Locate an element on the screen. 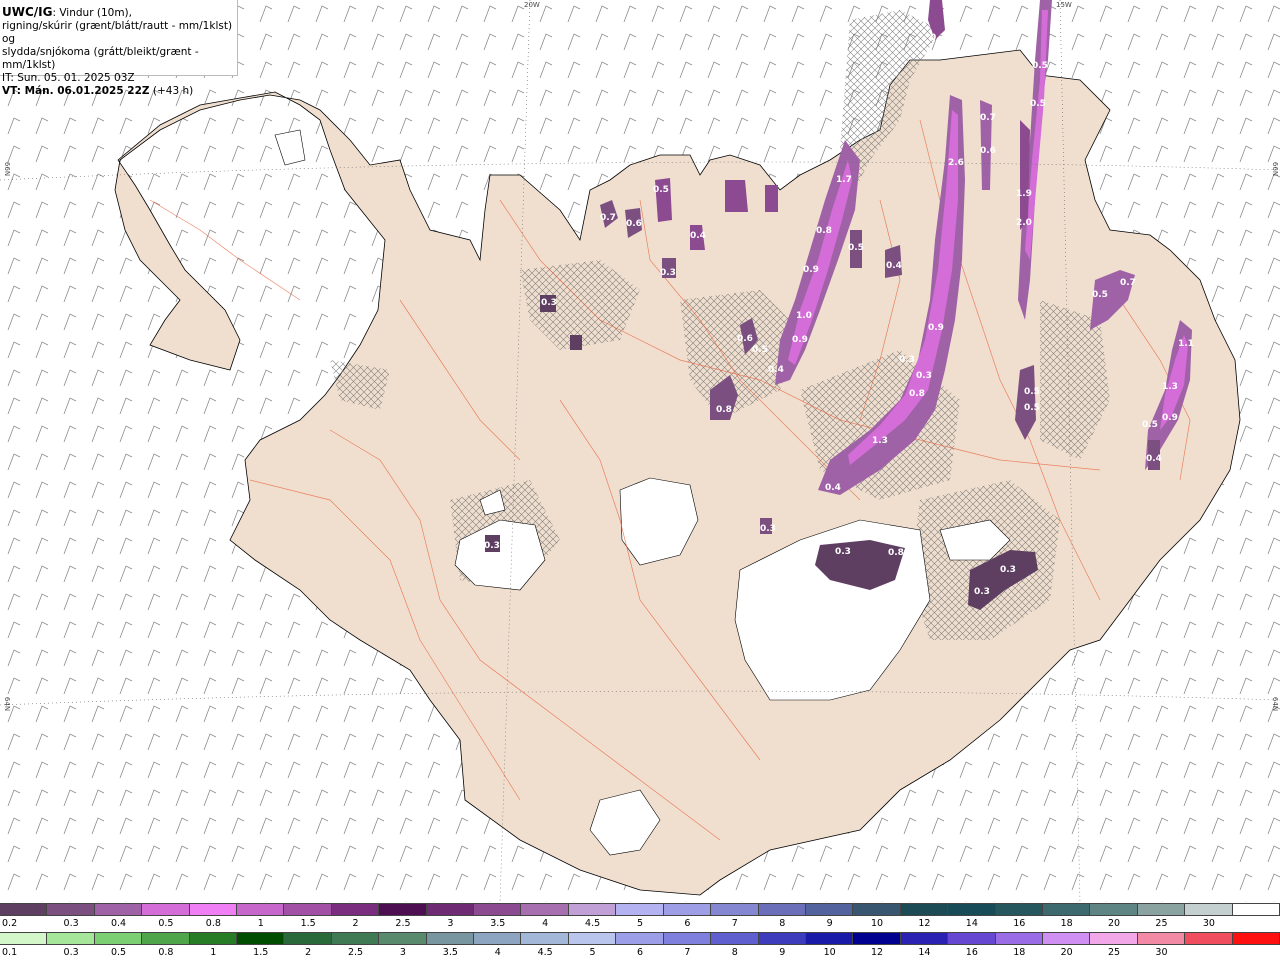  map-value: 1.9 is located at coordinates (1024, 194).